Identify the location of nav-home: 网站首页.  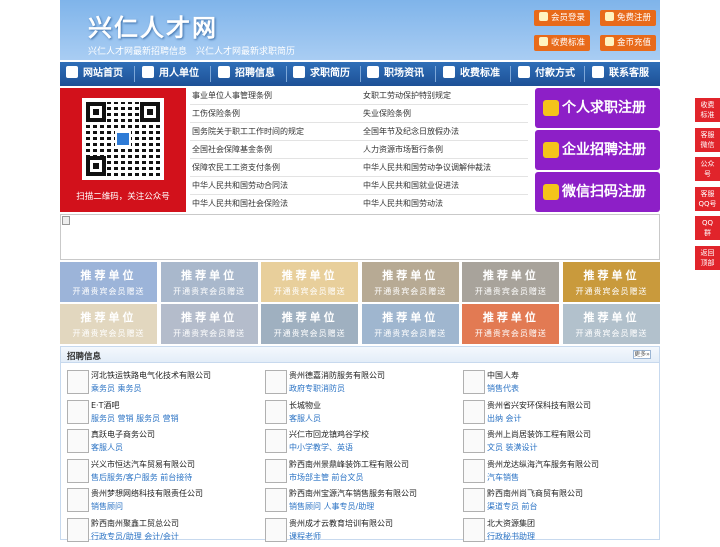
(94, 74).